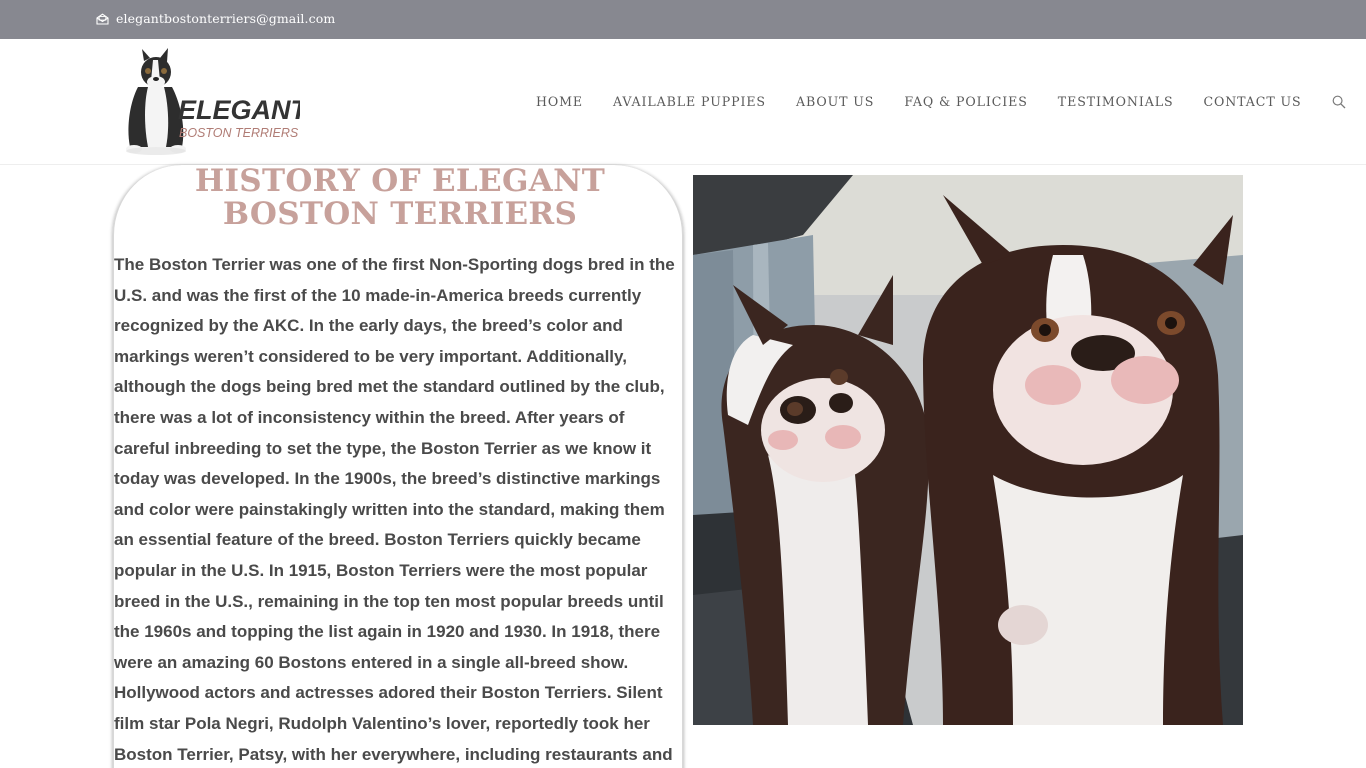 The image size is (1366, 768). I want to click on nav-contact-us: CONTACT US, so click(1253, 101).